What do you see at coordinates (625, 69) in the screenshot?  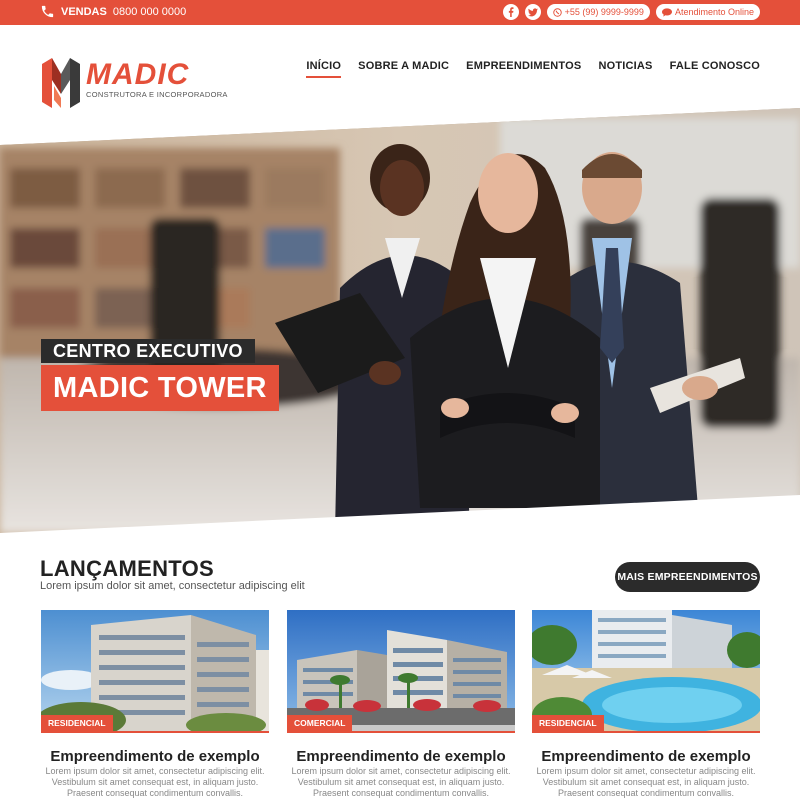 I see `nav-item-noticias: NOTICIAS` at bounding box center [625, 69].